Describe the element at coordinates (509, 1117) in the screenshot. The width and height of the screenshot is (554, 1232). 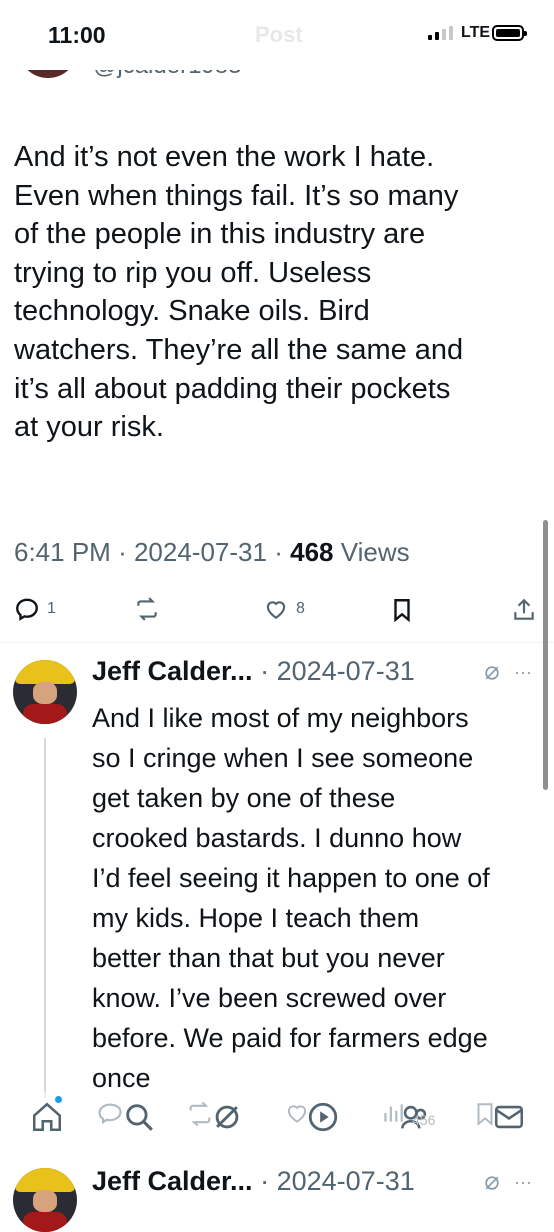
I see `messages-icon` at that location.